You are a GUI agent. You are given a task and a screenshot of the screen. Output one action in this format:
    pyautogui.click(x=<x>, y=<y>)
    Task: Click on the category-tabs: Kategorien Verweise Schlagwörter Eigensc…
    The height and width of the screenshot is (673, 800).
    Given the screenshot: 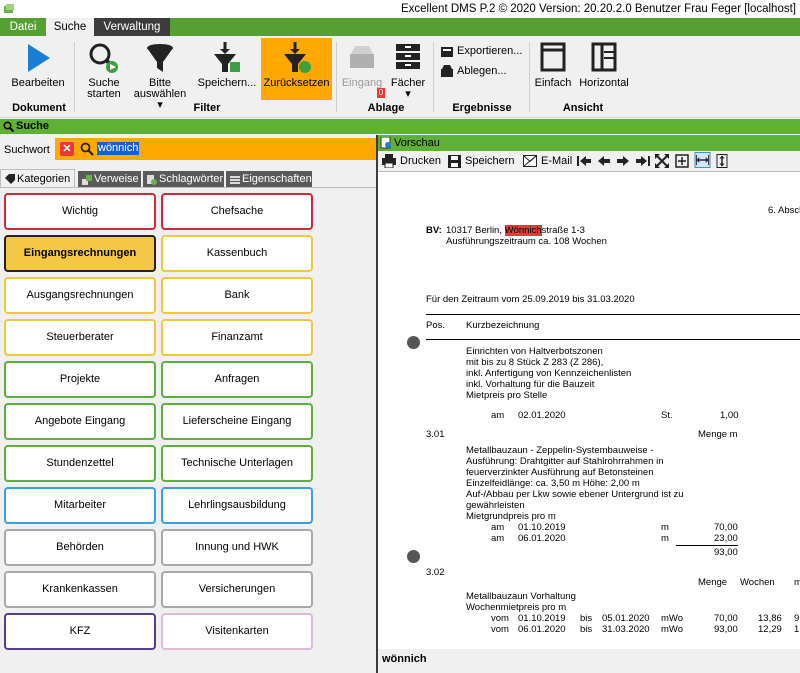 What is the action you would take?
    pyautogui.click(x=188, y=178)
    